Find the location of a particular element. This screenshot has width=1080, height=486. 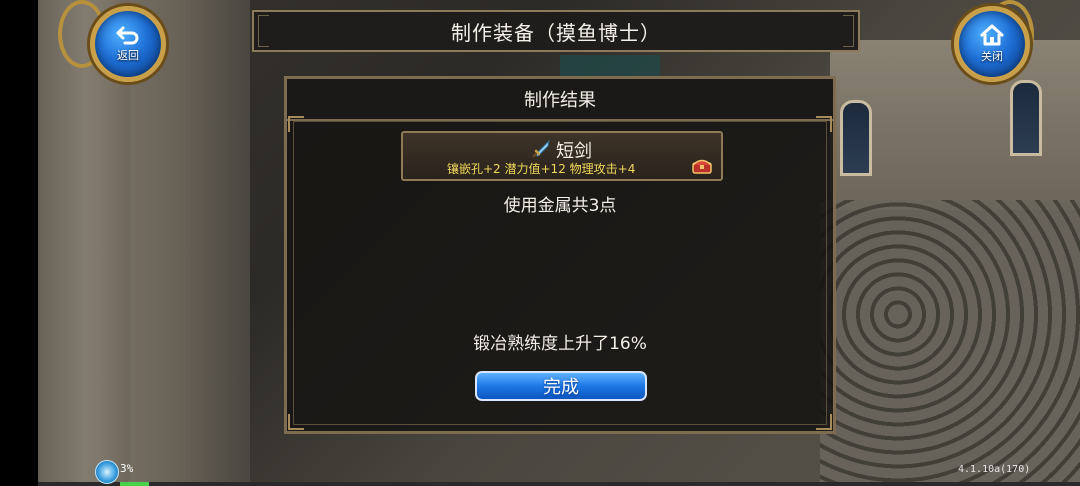

back-button: 返回 is located at coordinates (128, 44).